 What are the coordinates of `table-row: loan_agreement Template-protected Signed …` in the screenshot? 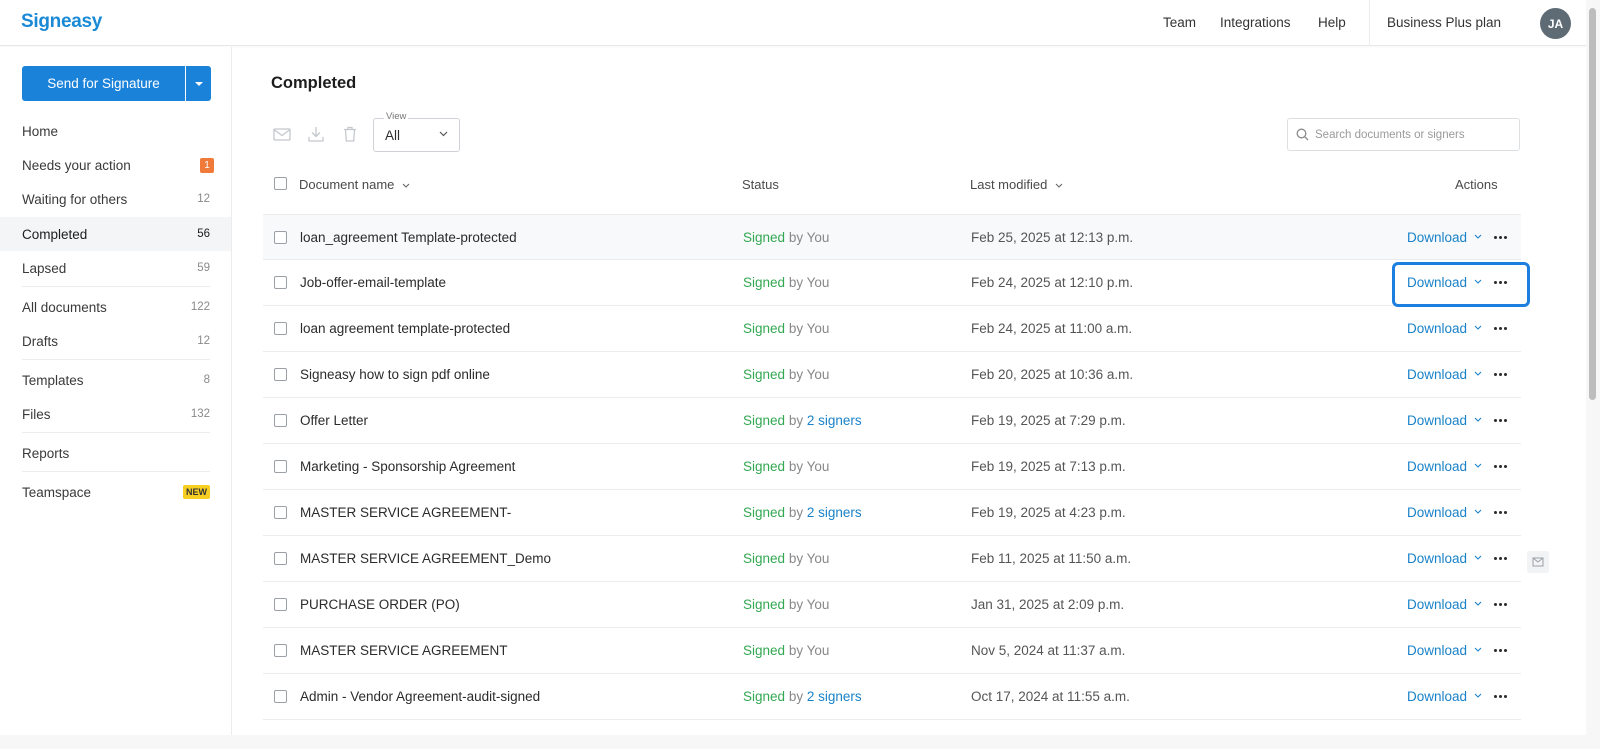 It's located at (892, 237).